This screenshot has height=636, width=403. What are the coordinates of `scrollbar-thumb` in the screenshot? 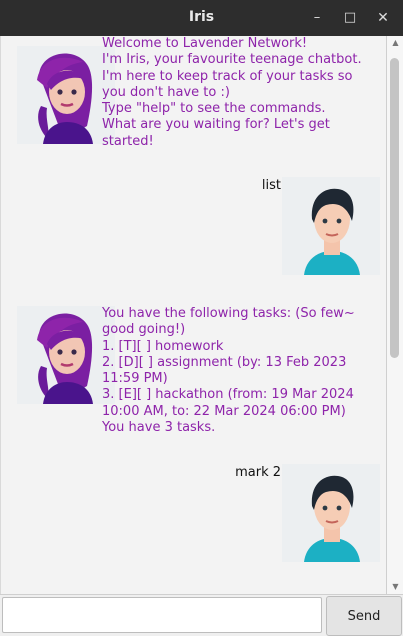 It's located at (394, 208).